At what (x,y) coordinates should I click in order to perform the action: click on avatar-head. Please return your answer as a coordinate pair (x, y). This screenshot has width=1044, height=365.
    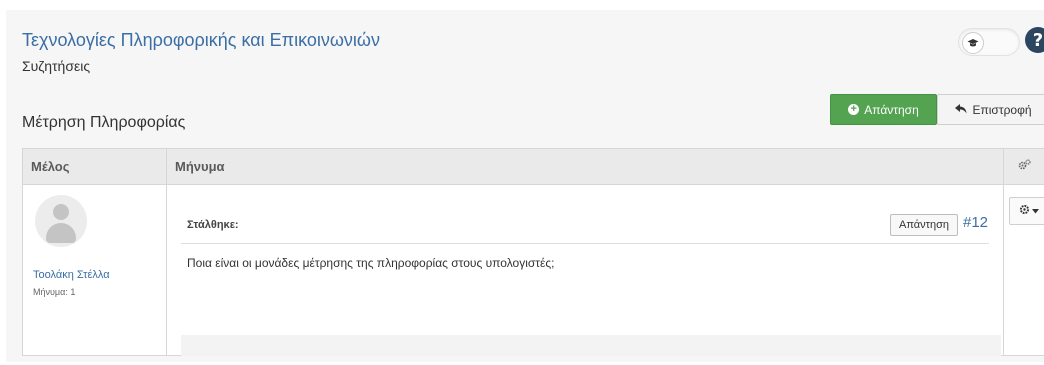
    Looking at the image, I should click on (61, 212).